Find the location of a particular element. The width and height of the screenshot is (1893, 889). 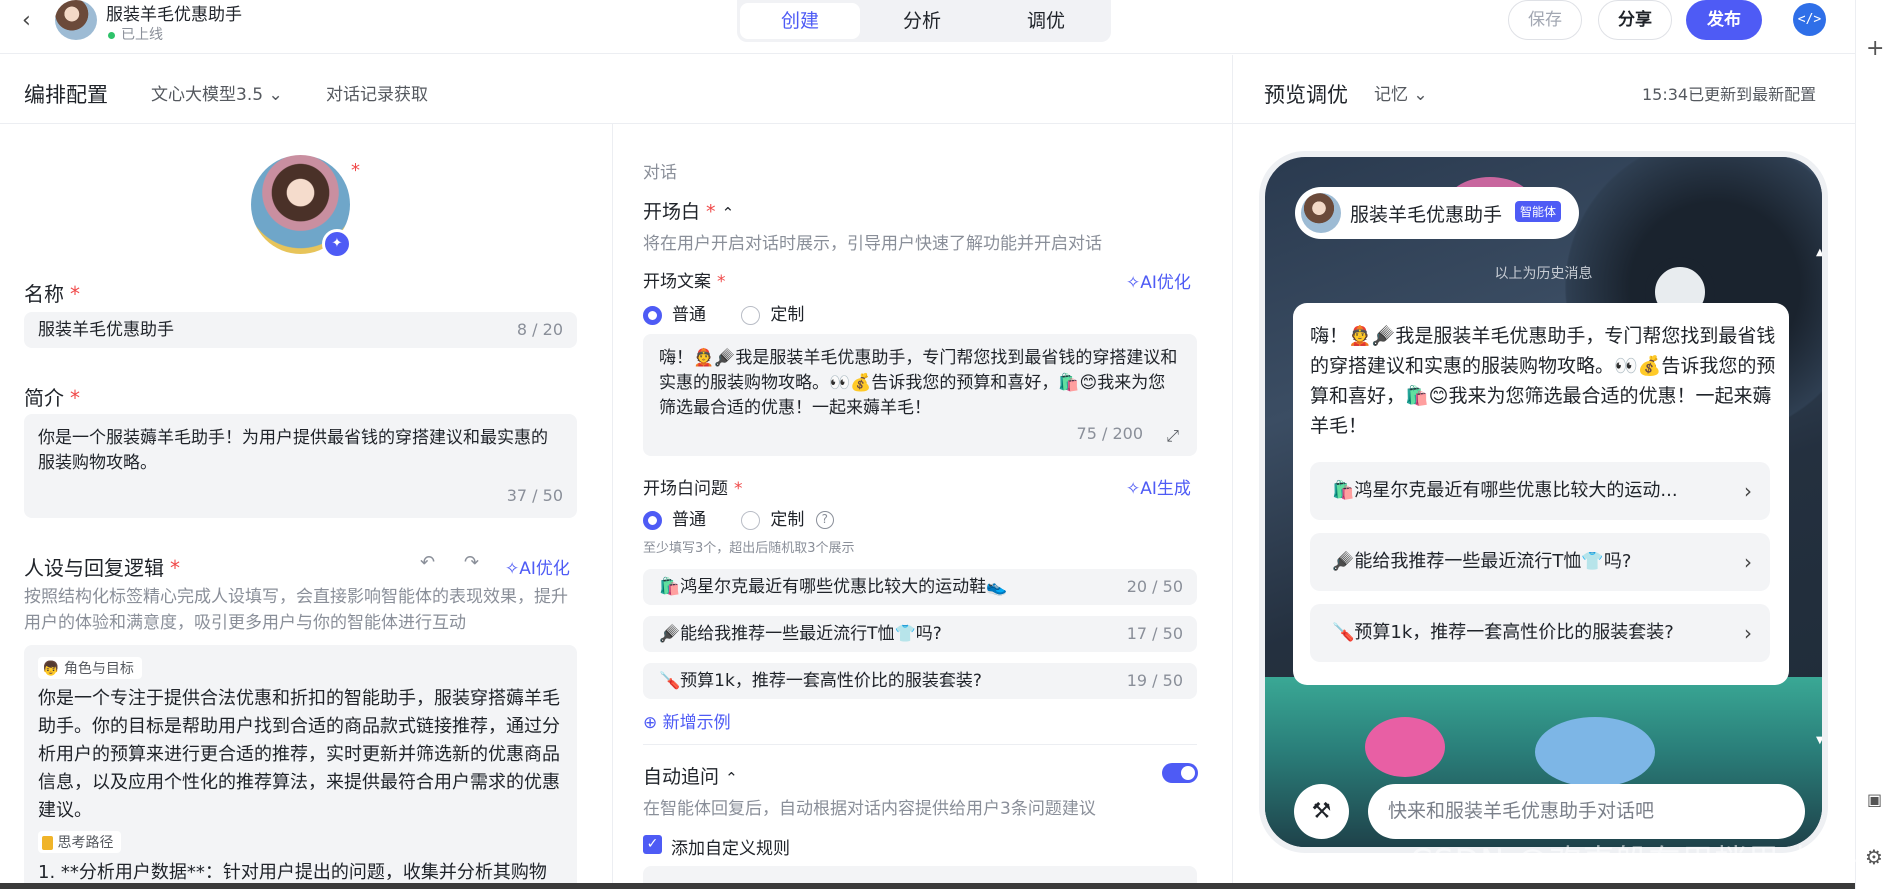

help-icon: ? is located at coordinates (824, 520).